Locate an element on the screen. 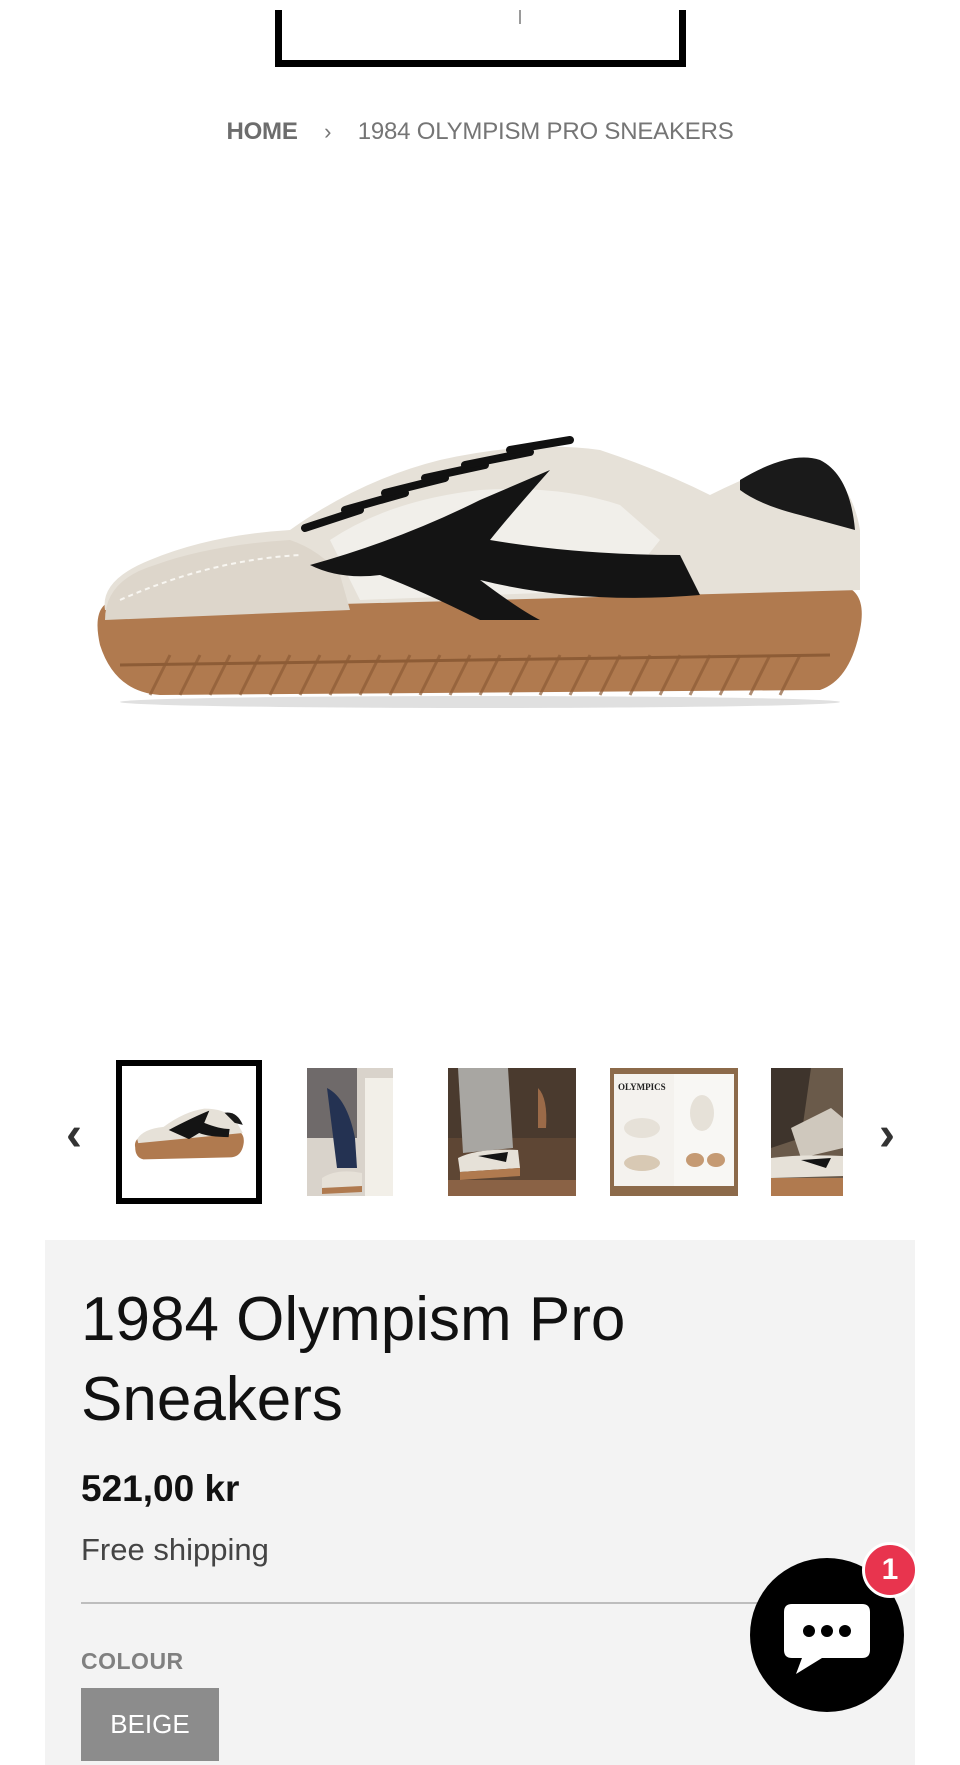  breadcrumb-home-link: HOME is located at coordinates (261, 131).